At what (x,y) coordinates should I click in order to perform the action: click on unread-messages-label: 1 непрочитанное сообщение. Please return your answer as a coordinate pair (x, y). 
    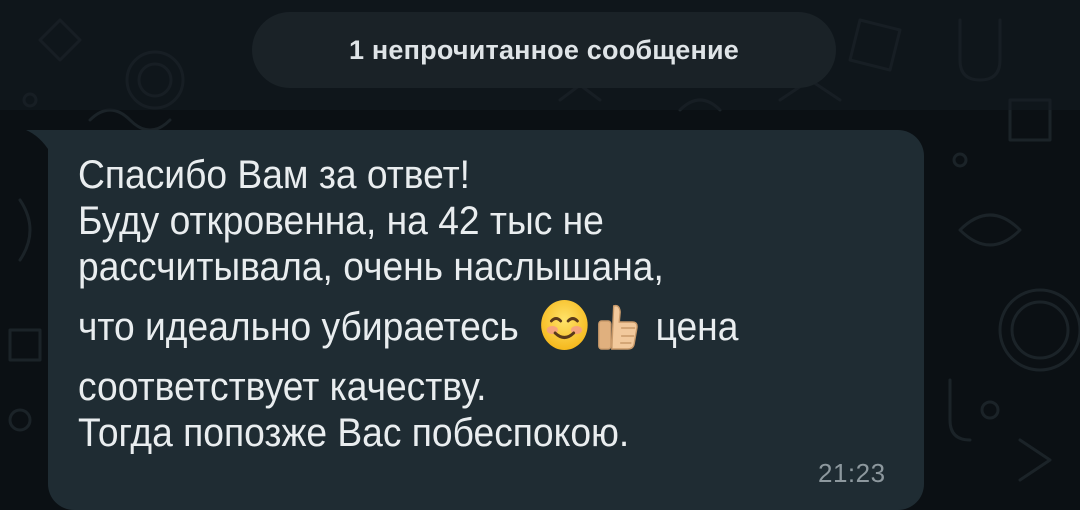
    Looking at the image, I should click on (543, 49).